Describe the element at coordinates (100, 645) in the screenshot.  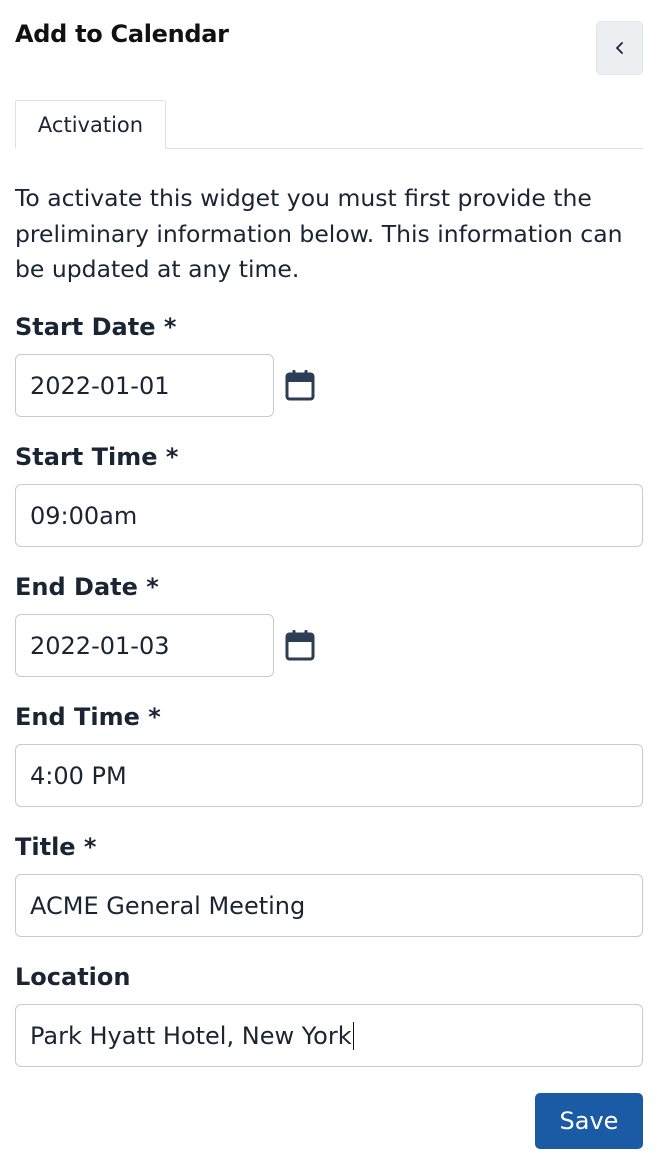
I see `end-date-value: 2022-01-03` at that location.